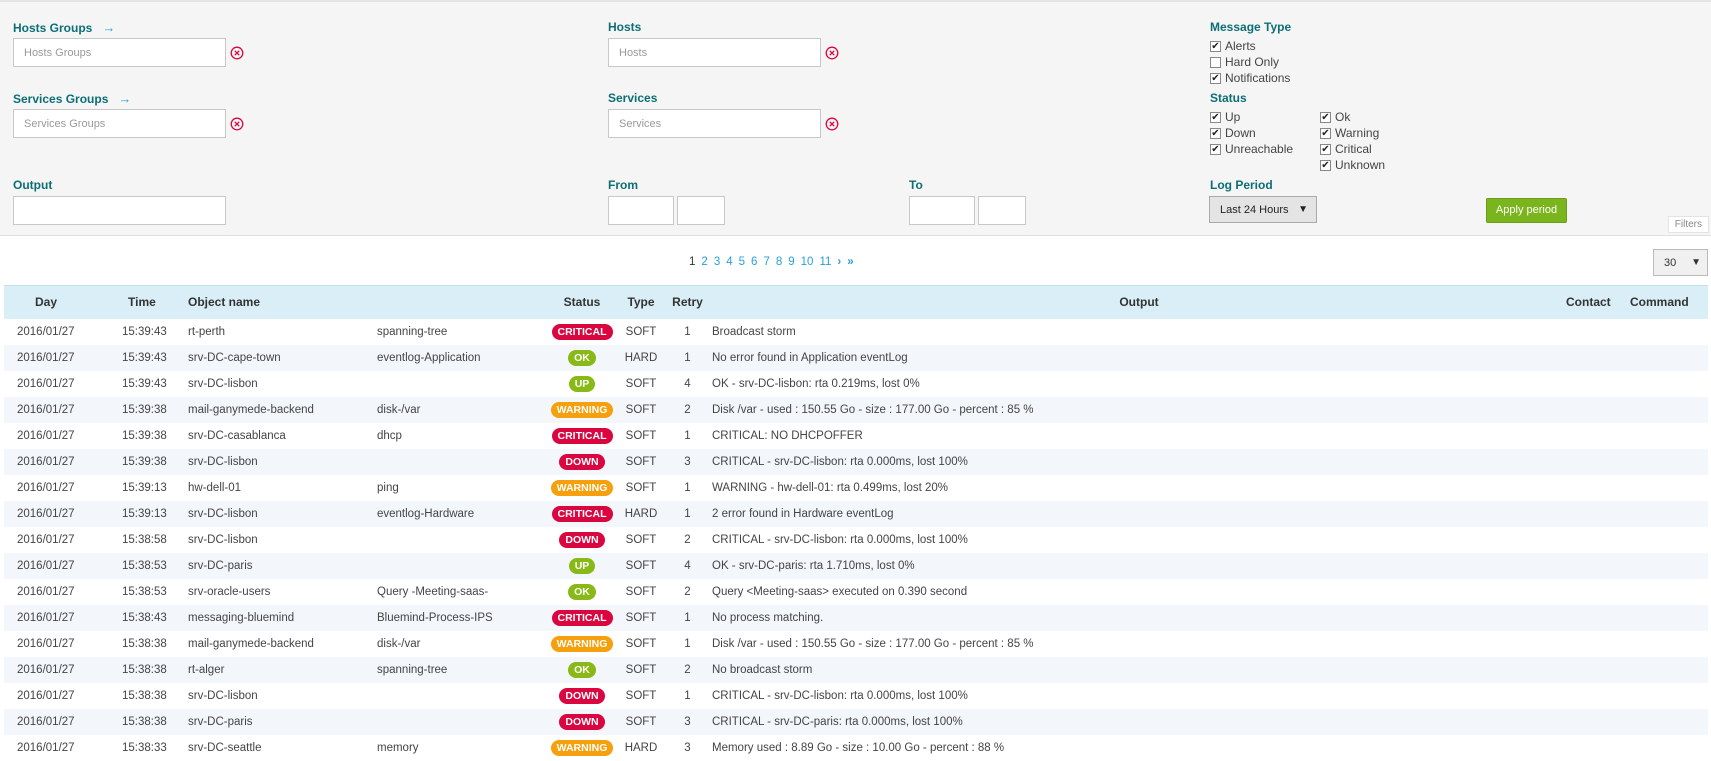 The width and height of the screenshot is (1711, 761). Describe the element at coordinates (144, 565) in the screenshot. I see `time-cell: 15:38:53` at that location.